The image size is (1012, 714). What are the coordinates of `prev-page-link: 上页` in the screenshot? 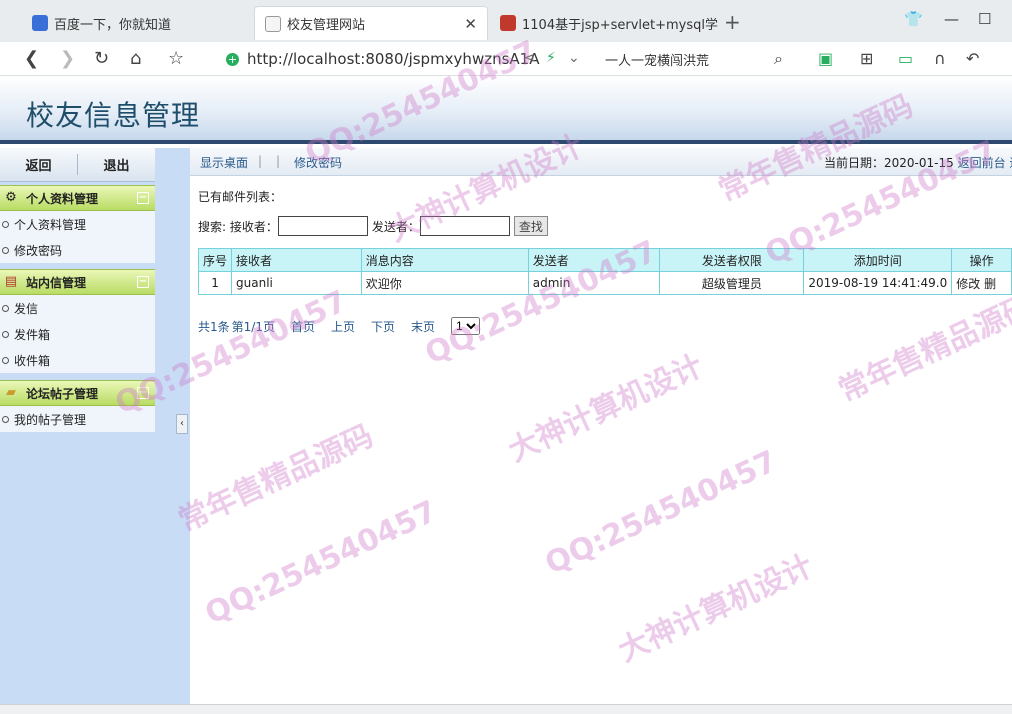 It's located at (343, 326).